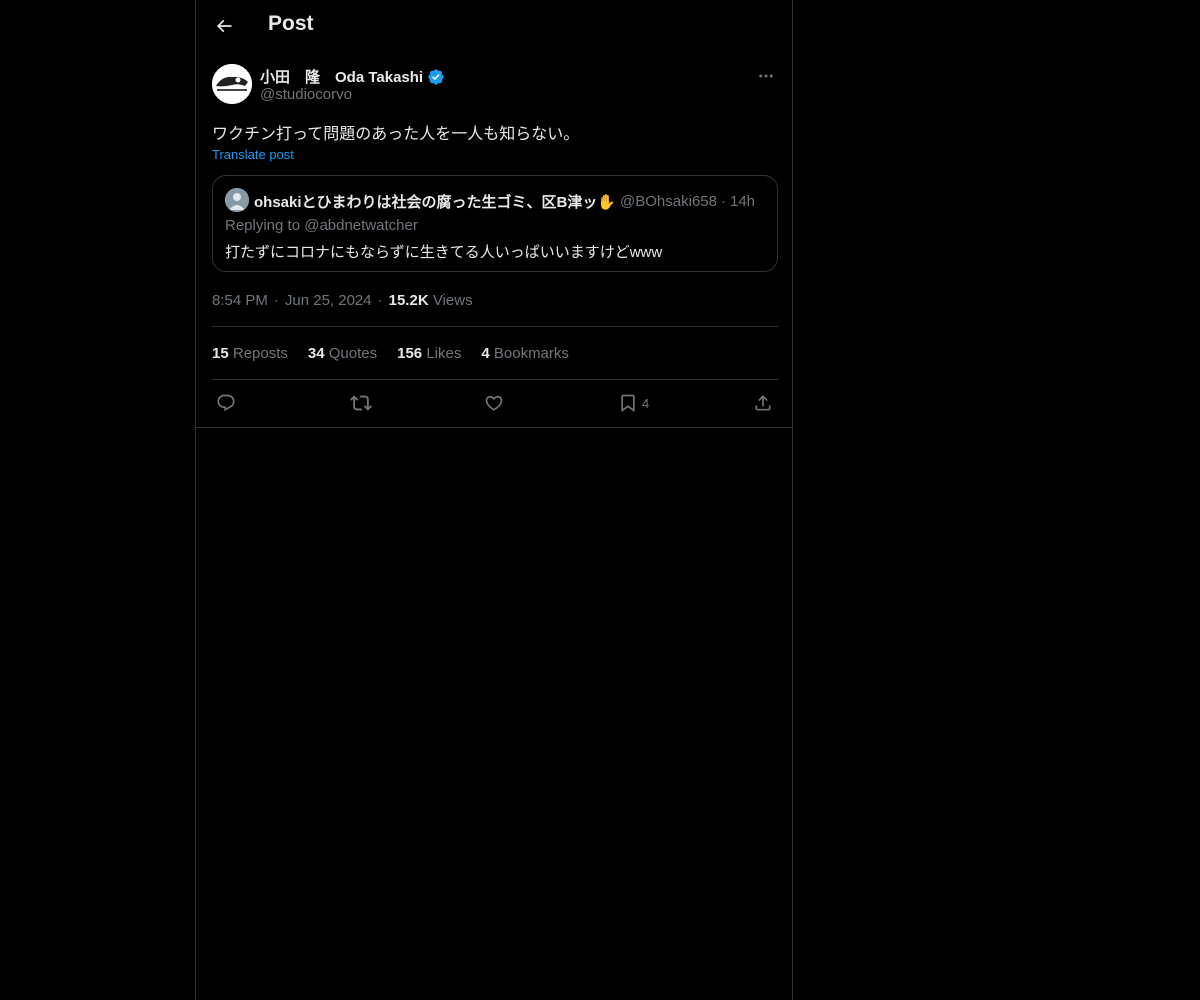 The image size is (1200, 1000). I want to click on share-icon, so click(763, 403).